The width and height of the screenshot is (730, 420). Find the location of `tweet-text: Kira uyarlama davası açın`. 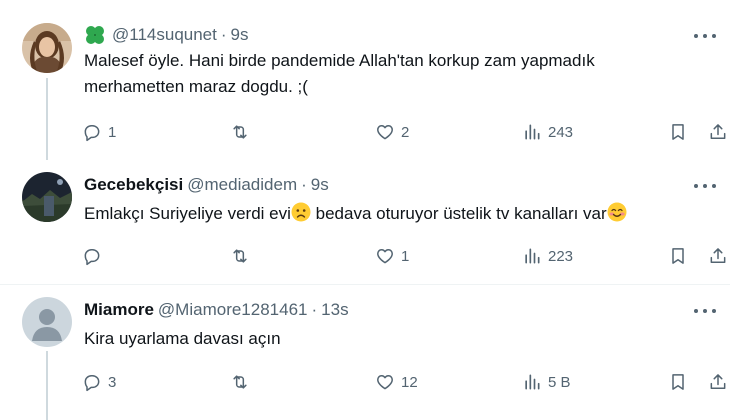

tweet-text: Kira uyarlama davası açın is located at coordinates (394, 339).